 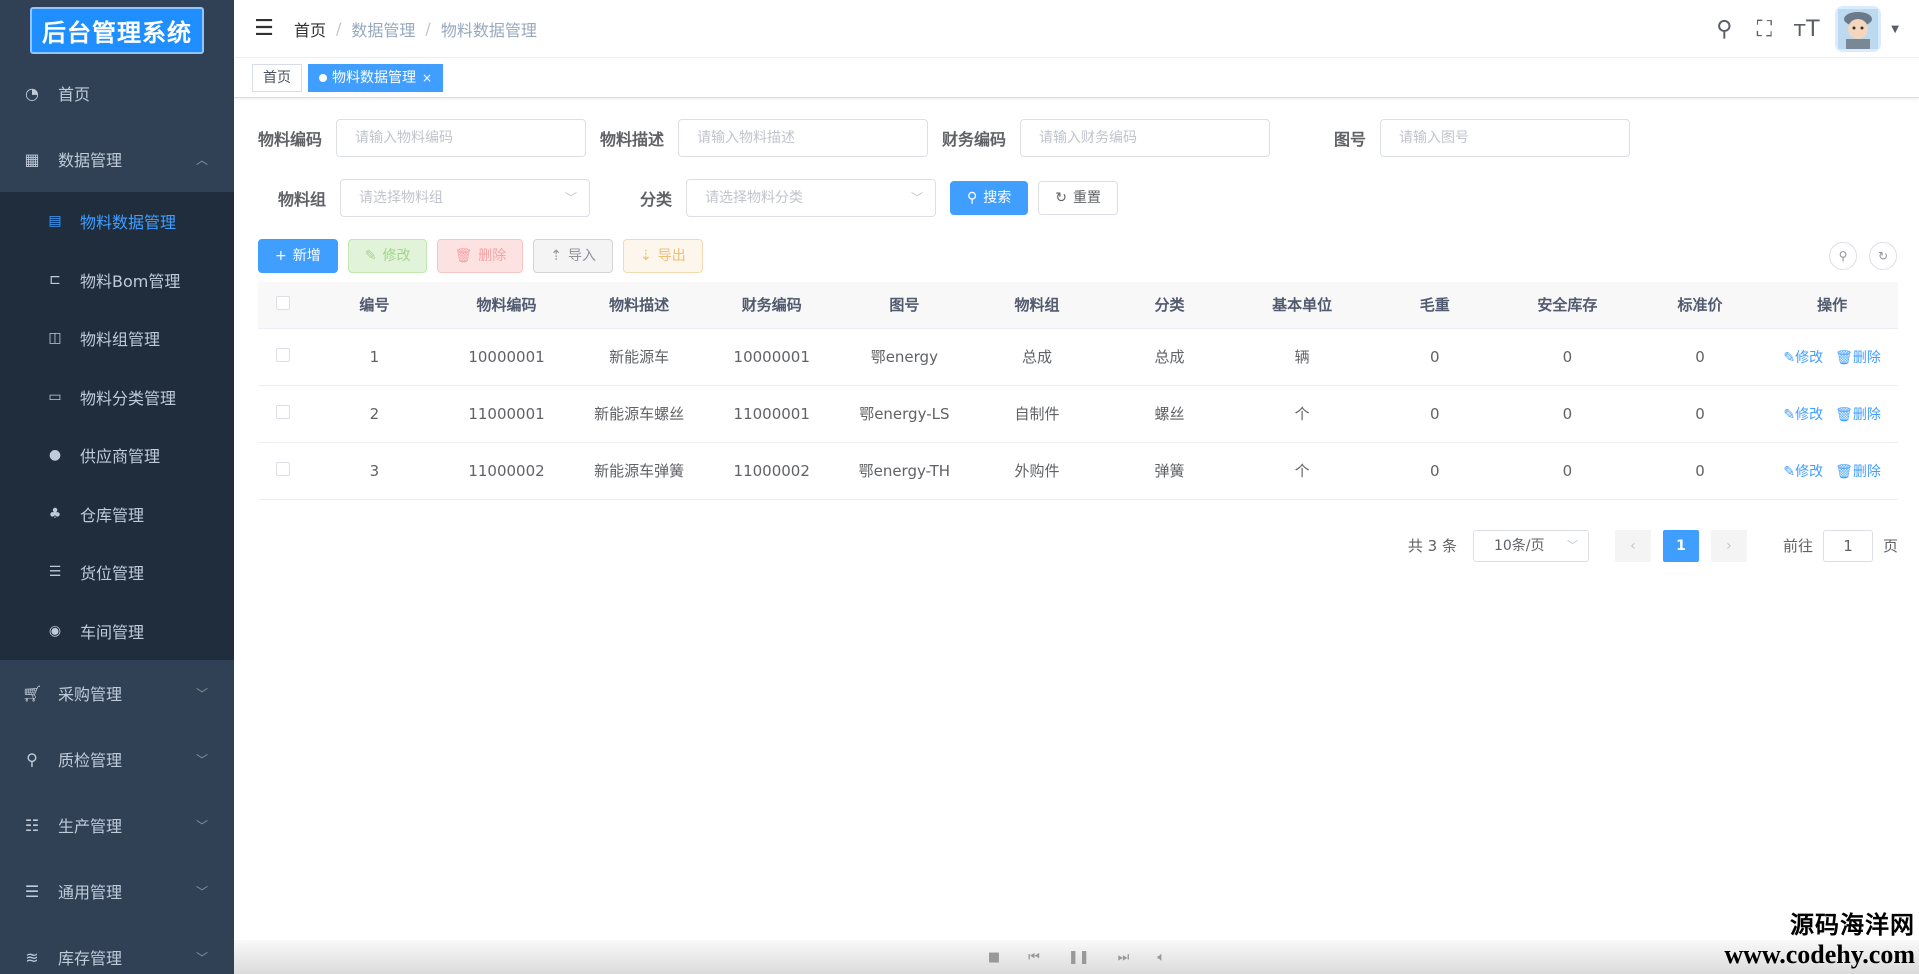 What do you see at coordinates (1847, 545) in the screenshot?
I see `goto-page-input: 1` at bounding box center [1847, 545].